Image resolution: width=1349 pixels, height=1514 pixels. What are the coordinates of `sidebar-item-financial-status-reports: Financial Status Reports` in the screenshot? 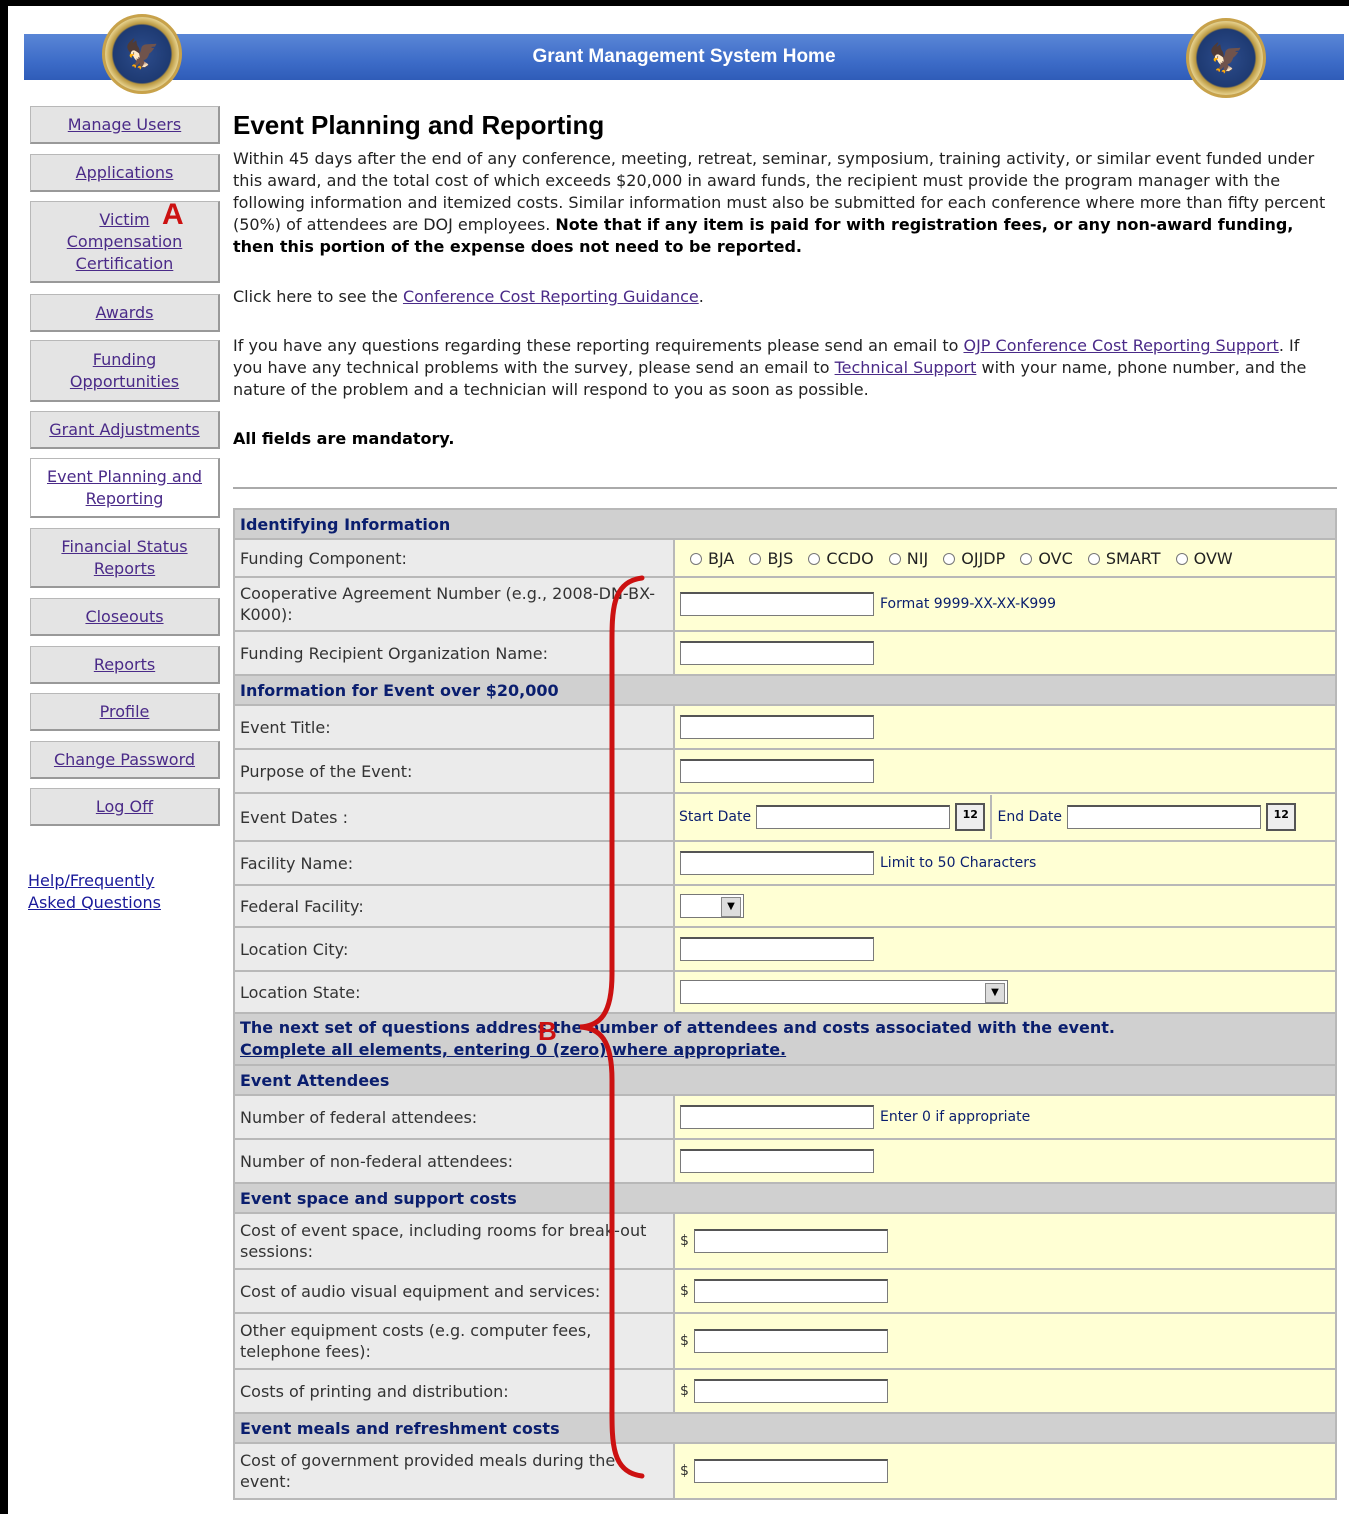 It's located at (125, 558).